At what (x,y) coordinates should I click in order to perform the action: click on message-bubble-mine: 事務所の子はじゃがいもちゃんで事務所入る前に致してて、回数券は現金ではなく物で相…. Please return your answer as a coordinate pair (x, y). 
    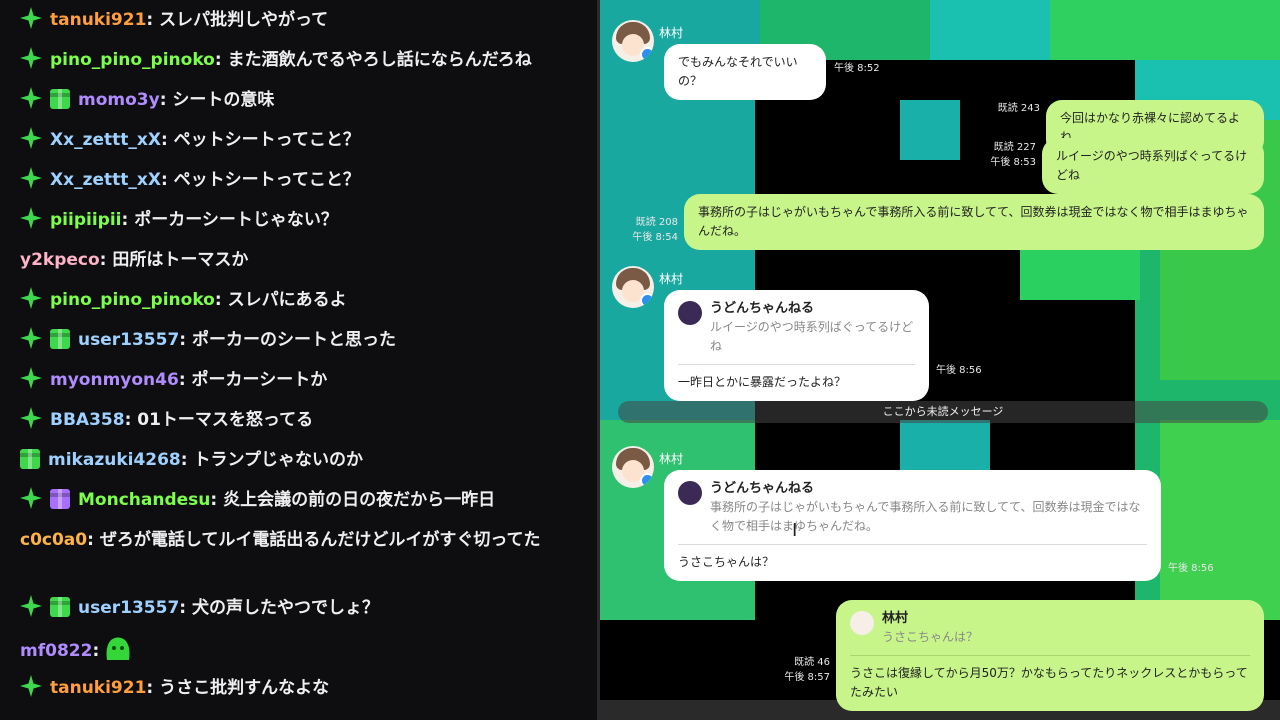
    Looking at the image, I should click on (974, 222).